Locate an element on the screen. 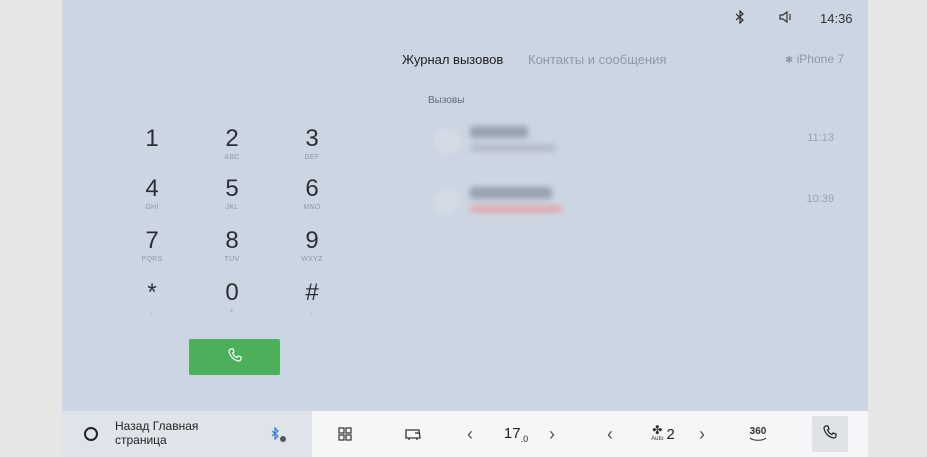 This screenshot has height=457, width=927. key-letters: GHI is located at coordinates (152, 207).